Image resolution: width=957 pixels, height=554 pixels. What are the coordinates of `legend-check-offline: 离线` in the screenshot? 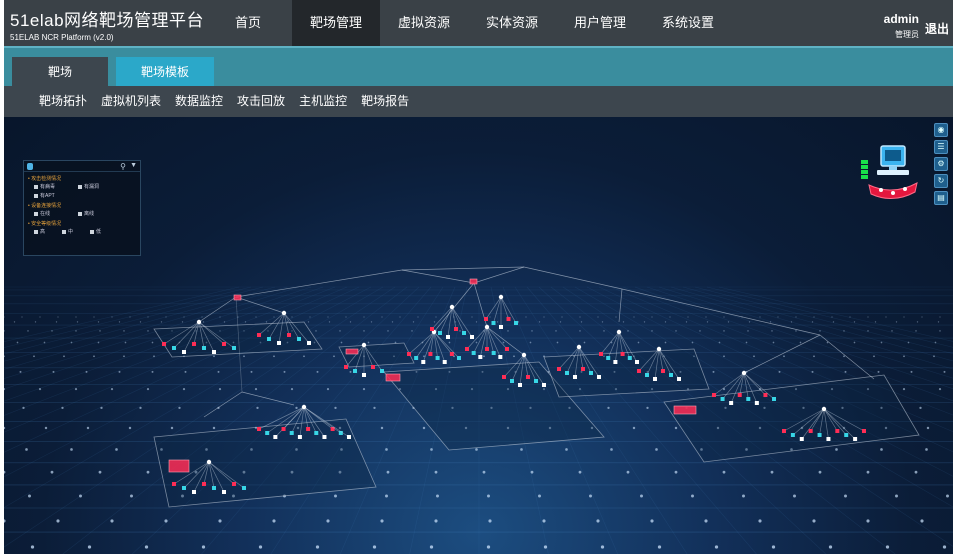 It's located at (100, 213).